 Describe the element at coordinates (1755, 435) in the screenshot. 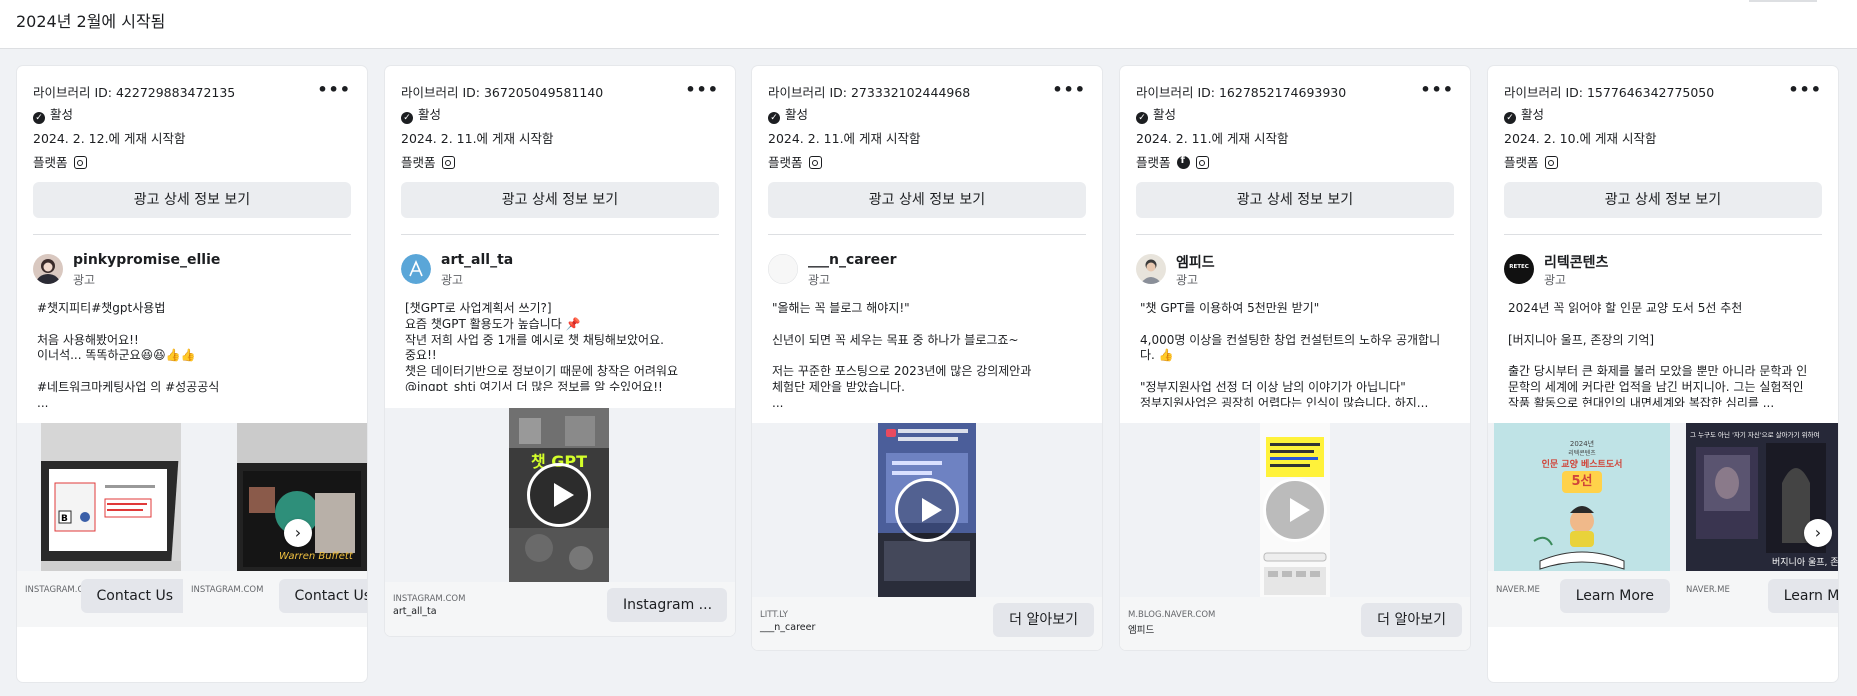

I see `book2-caption: 그 누구도 아닌 '자기 자신'으로 살아가기 위하여` at that location.